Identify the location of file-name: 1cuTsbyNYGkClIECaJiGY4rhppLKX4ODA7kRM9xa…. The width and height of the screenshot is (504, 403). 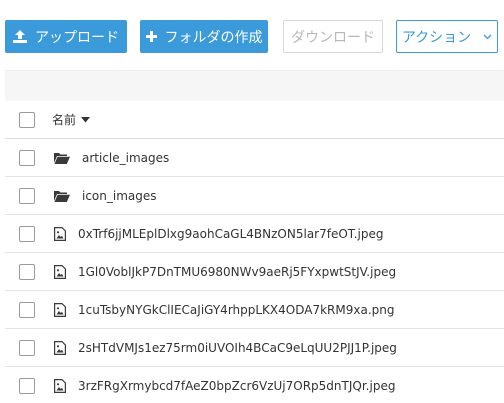
(236, 310).